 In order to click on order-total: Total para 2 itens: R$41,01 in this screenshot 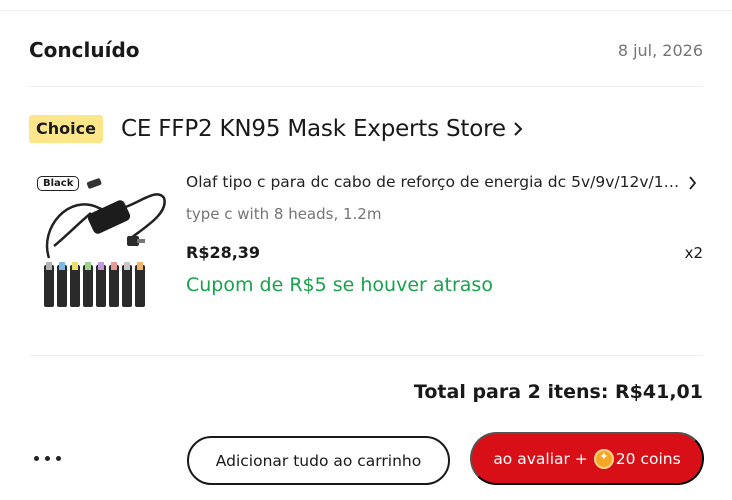, I will do `click(558, 392)`.